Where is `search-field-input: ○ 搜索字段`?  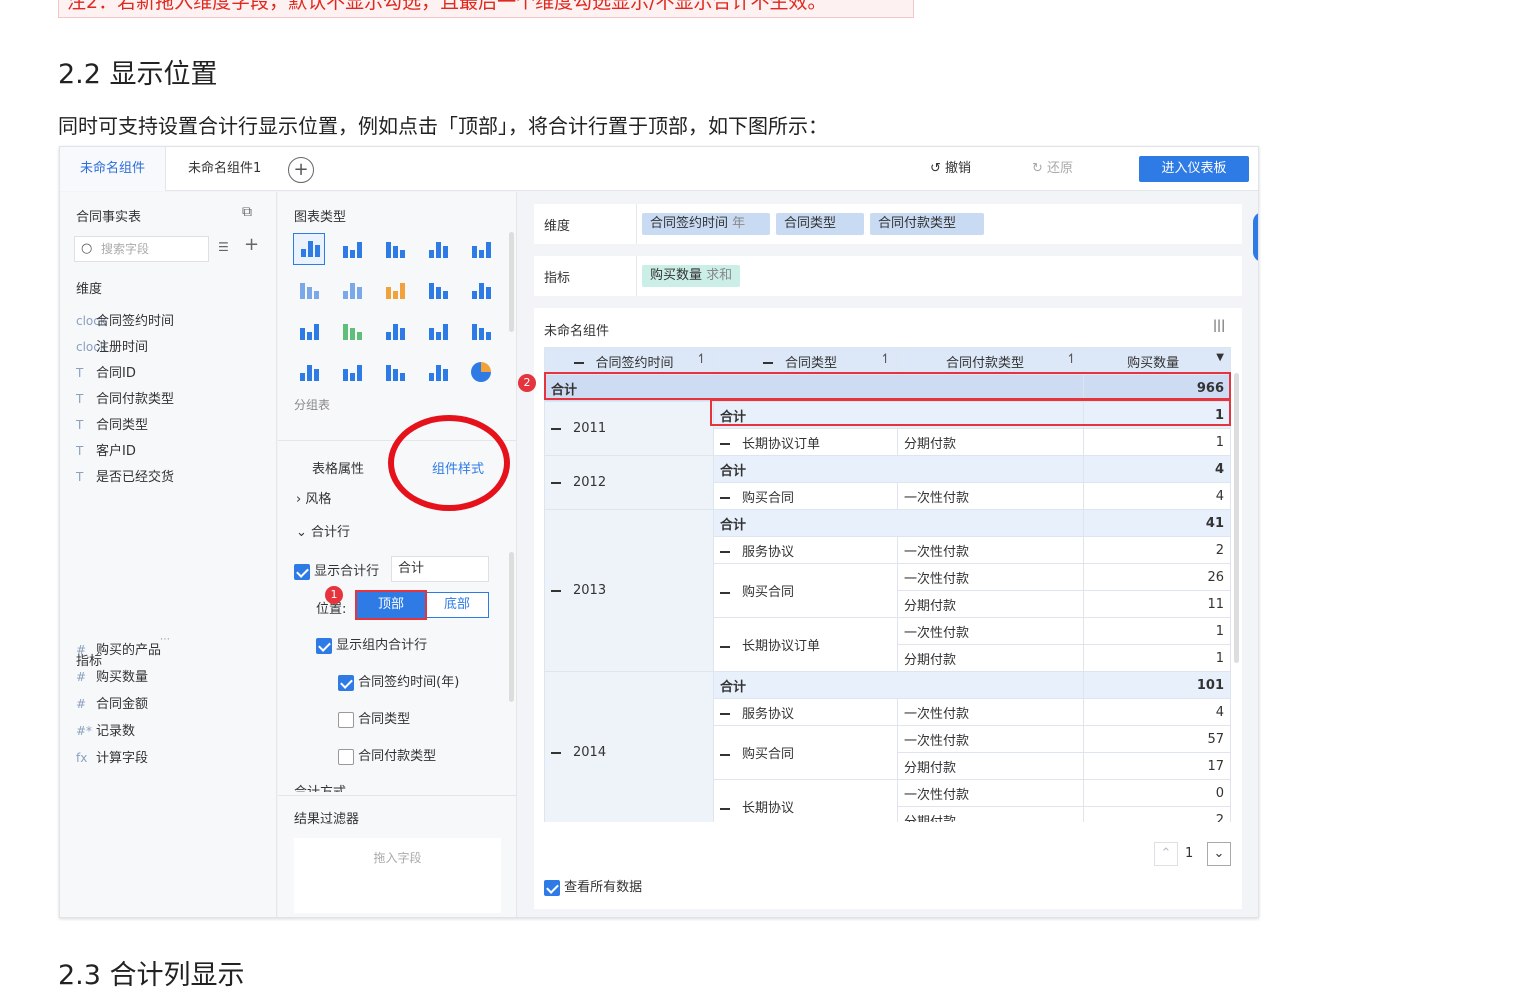
search-field-input: ○ 搜索字段 is located at coordinates (141, 249).